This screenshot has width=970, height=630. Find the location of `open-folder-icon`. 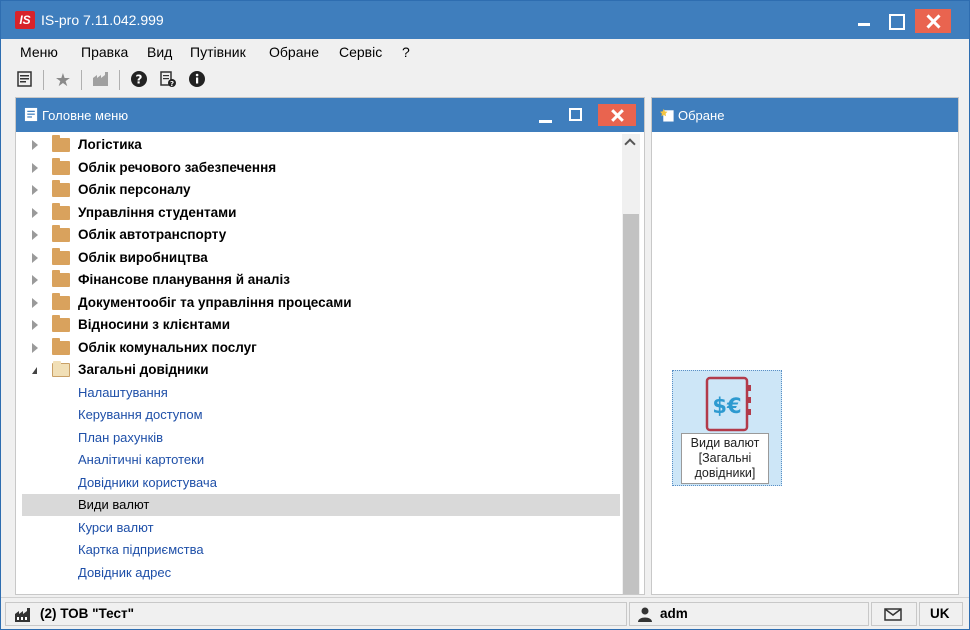

open-folder-icon is located at coordinates (61, 369).